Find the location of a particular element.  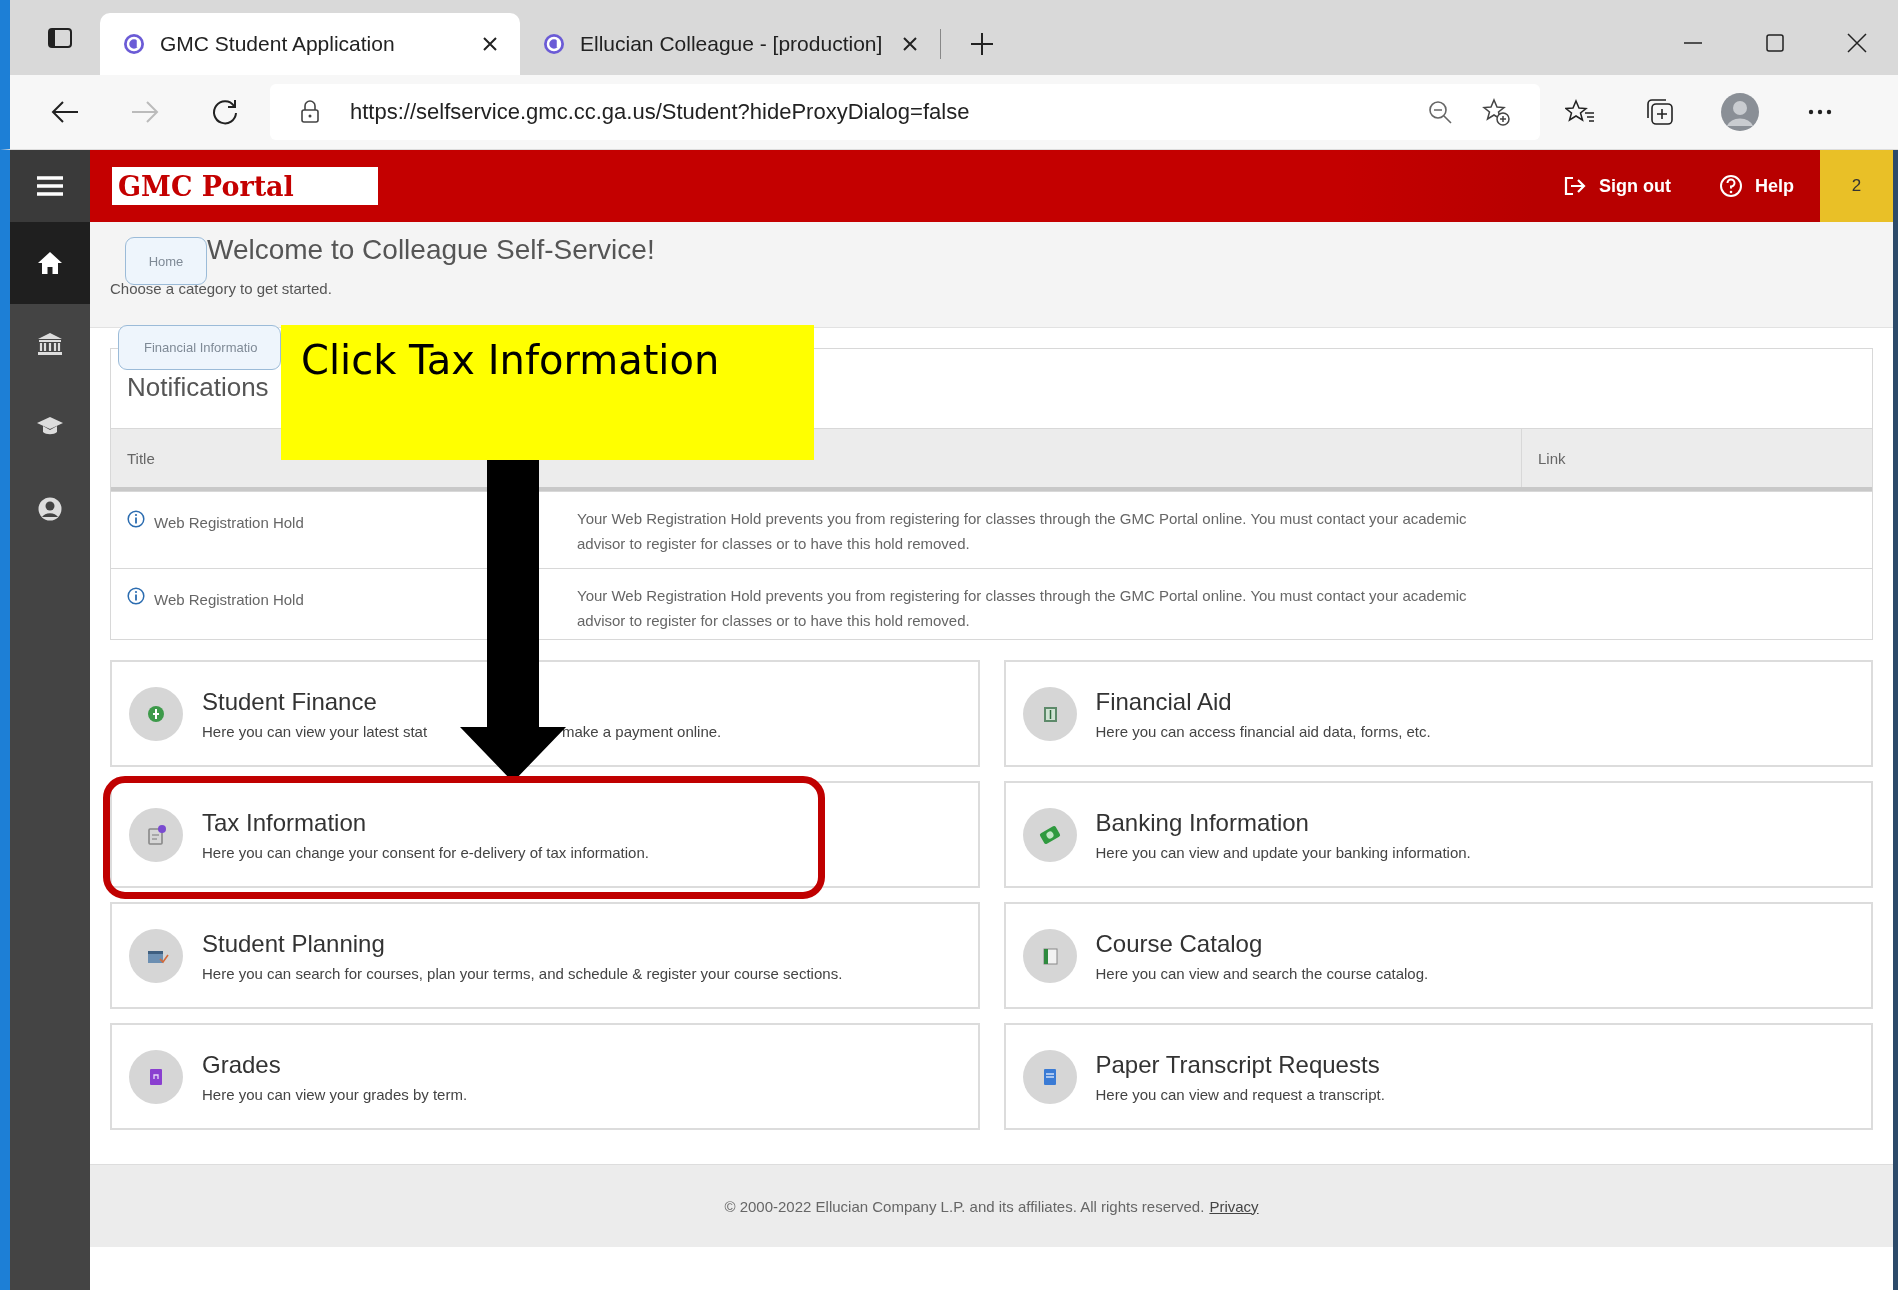

book-icon is located at coordinates (1049, 955).